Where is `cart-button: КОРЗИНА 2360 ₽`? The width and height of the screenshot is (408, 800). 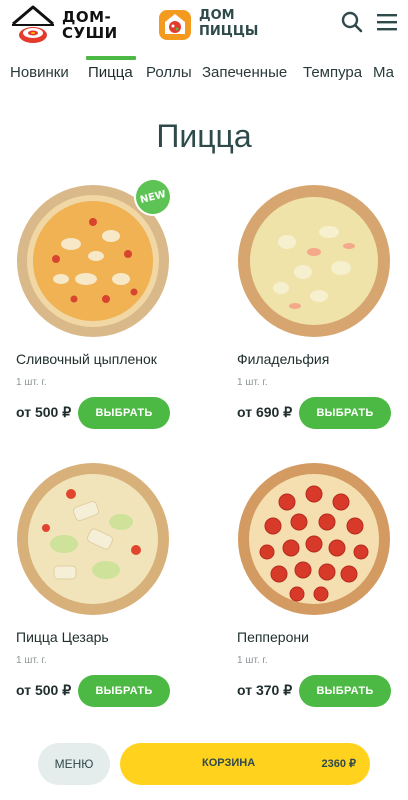 cart-button: КОРЗИНА 2360 ₽ is located at coordinates (245, 764).